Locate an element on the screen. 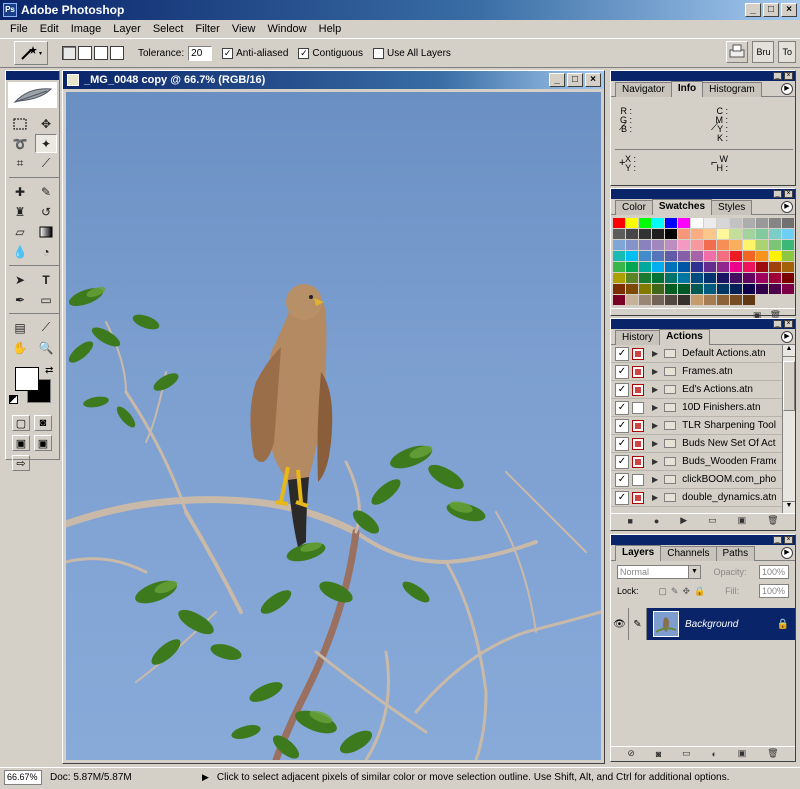 The height and width of the screenshot is (789, 800). contiguous-checkbox: ✓ Contiguous is located at coordinates (330, 53).